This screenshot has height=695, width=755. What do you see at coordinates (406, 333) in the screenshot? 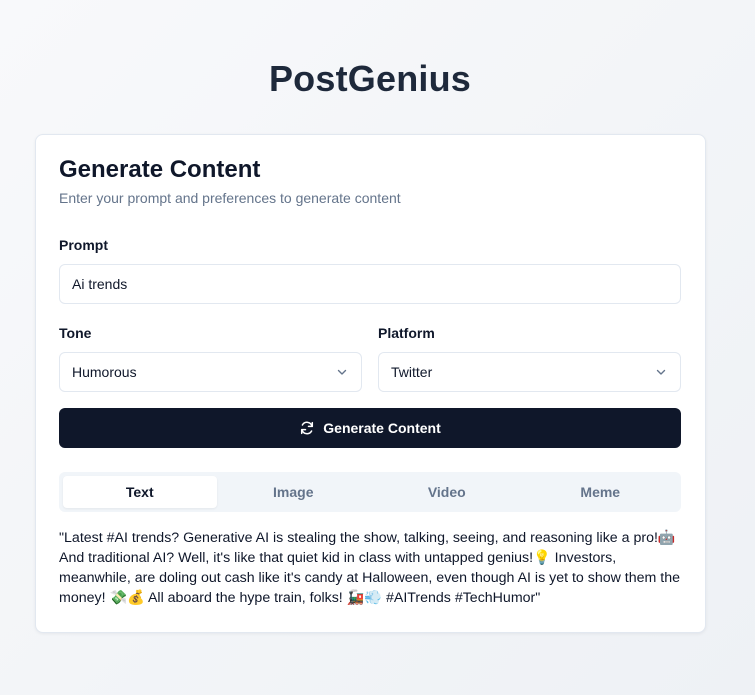
I see `platform-label: Platform` at bounding box center [406, 333].